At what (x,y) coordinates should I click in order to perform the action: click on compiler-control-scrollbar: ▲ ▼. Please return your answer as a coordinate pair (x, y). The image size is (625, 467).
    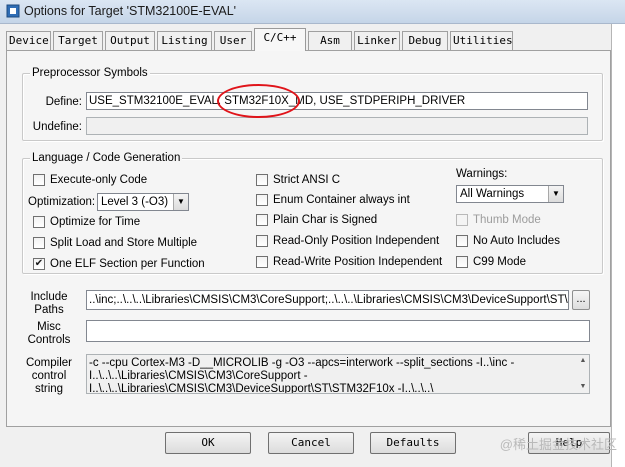
    Looking at the image, I should click on (583, 374).